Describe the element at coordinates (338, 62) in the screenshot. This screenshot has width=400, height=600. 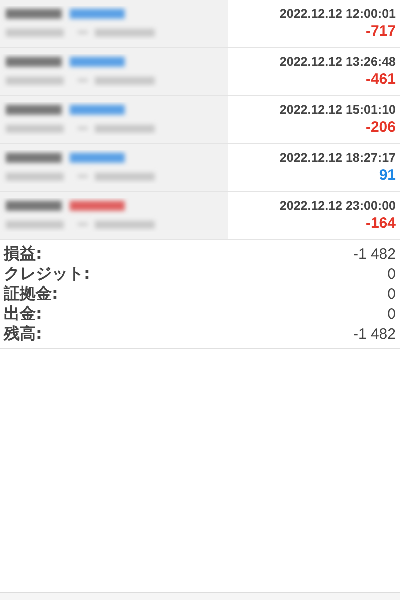
I see `trade-time: 2022.12.12 13:26:48` at that location.